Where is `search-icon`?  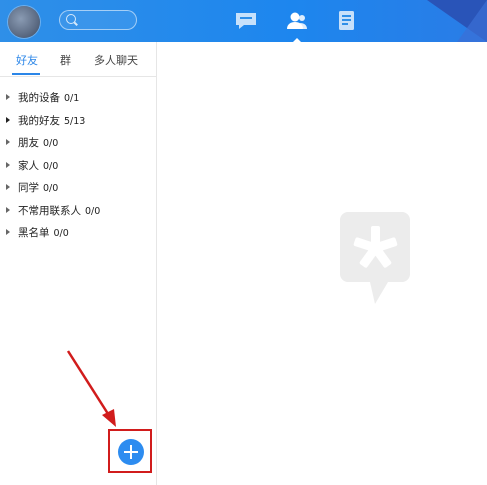
search-icon is located at coordinates (71, 19).